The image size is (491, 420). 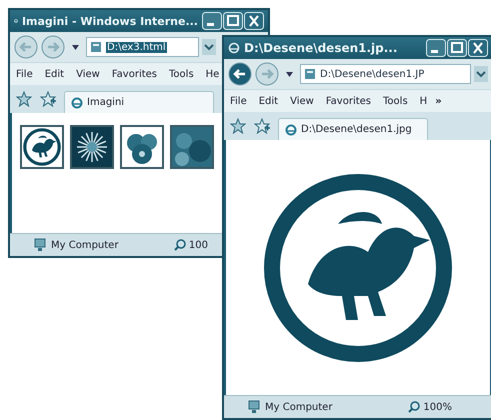 I want to click on zoom-control: 100, so click(x=191, y=245).